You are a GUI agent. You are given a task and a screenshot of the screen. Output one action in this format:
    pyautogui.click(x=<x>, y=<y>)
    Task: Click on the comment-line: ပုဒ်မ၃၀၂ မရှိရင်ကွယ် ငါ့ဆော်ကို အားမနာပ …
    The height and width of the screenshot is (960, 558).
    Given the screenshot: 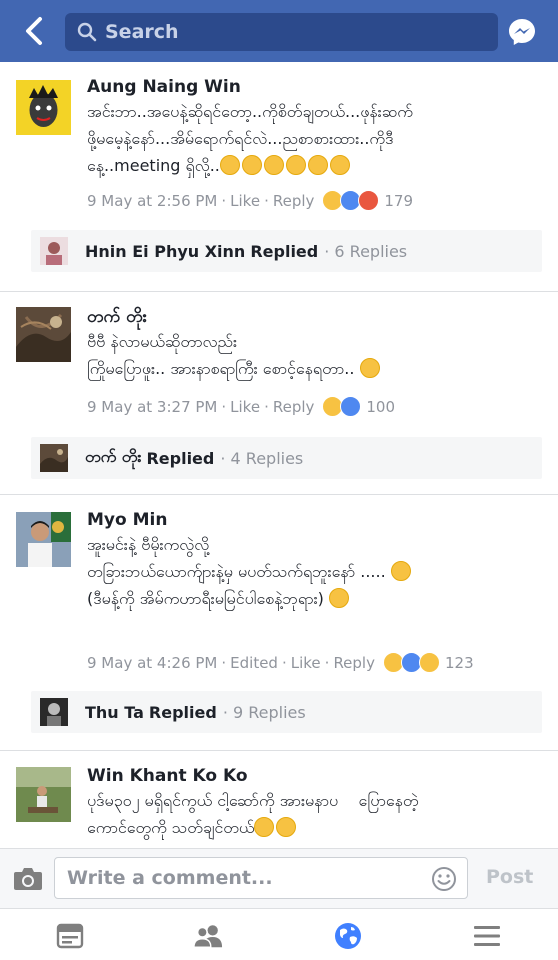 What is the action you would take?
    pyautogui.click(x=253, y=800)
    